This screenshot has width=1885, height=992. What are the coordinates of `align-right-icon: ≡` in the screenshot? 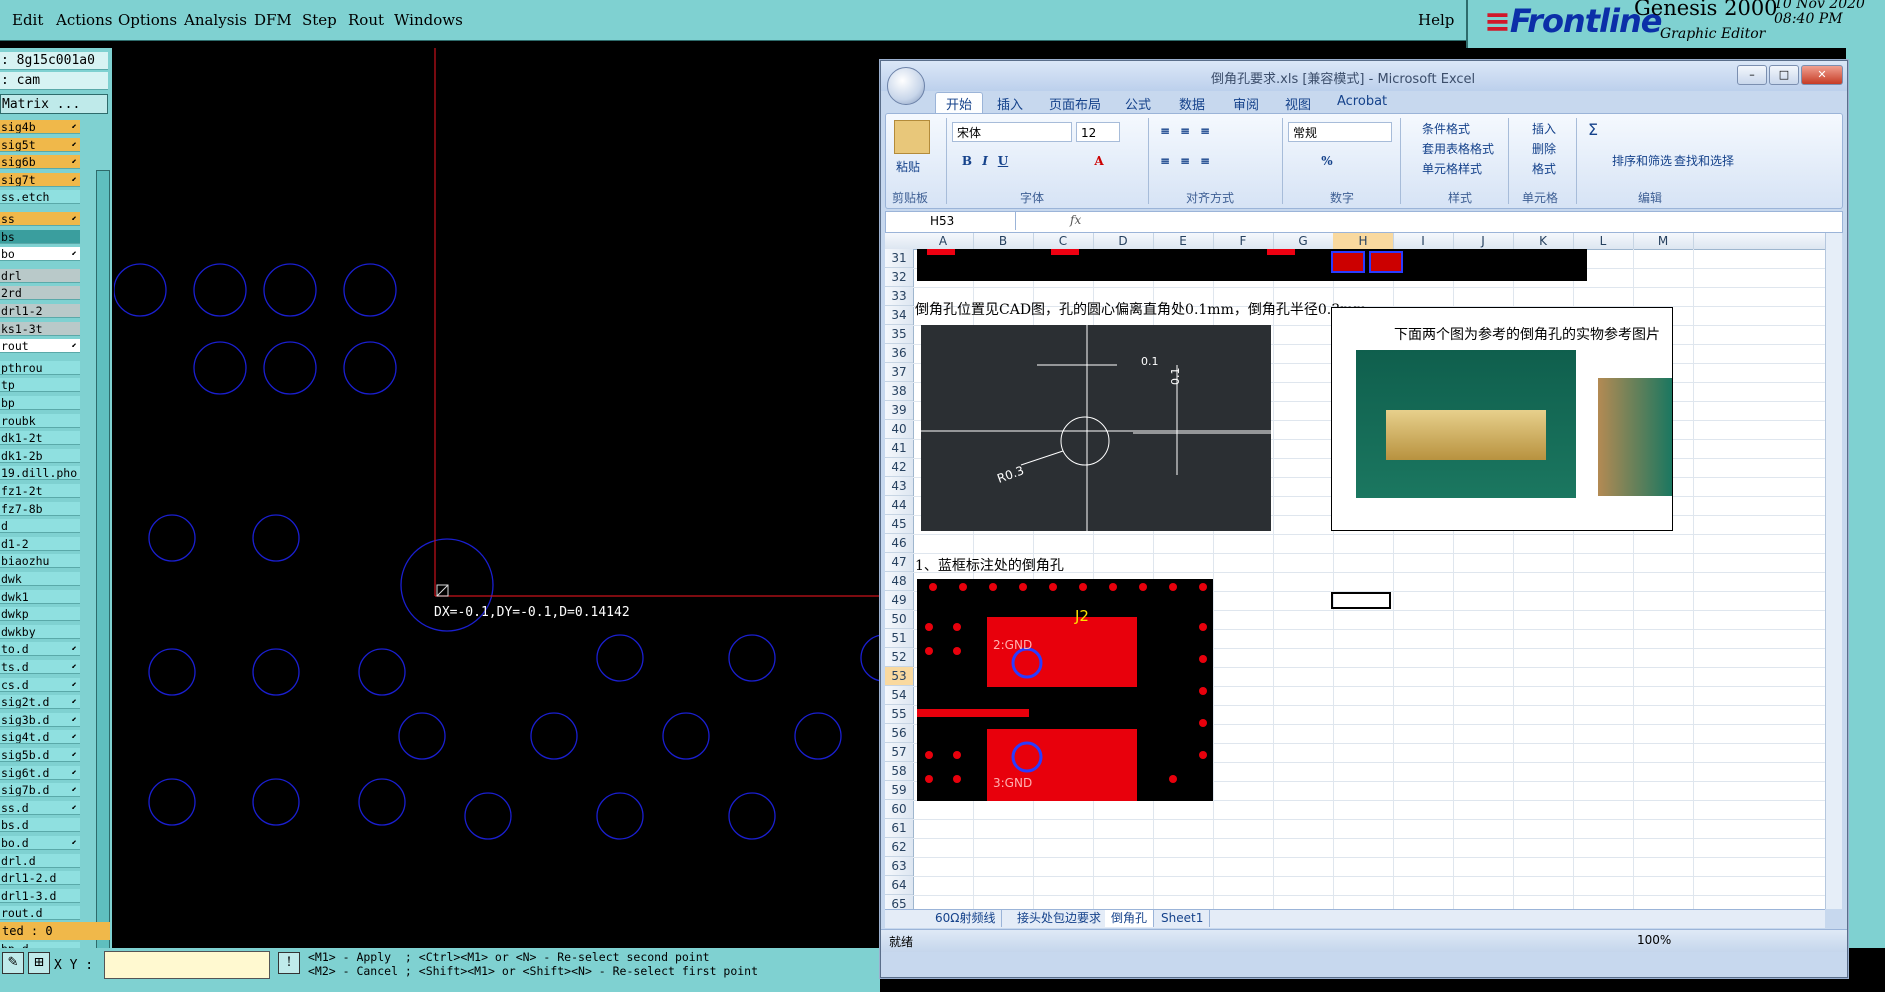 It's located at (1205, 161).